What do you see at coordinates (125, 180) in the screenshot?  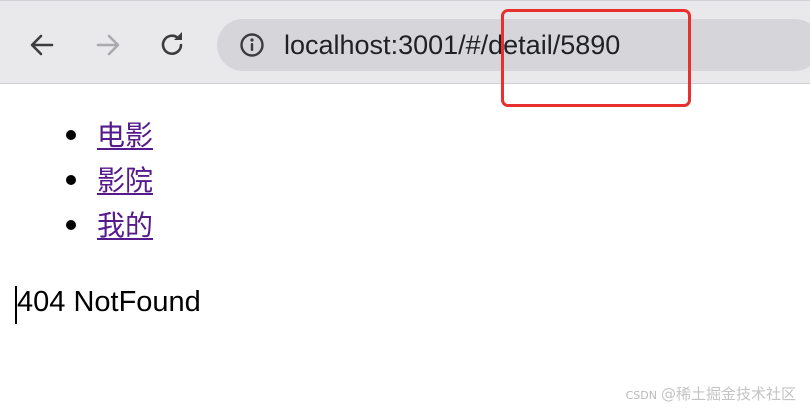 I see `nav-link-cinemas: 影院` at bounding box center [125, 180].